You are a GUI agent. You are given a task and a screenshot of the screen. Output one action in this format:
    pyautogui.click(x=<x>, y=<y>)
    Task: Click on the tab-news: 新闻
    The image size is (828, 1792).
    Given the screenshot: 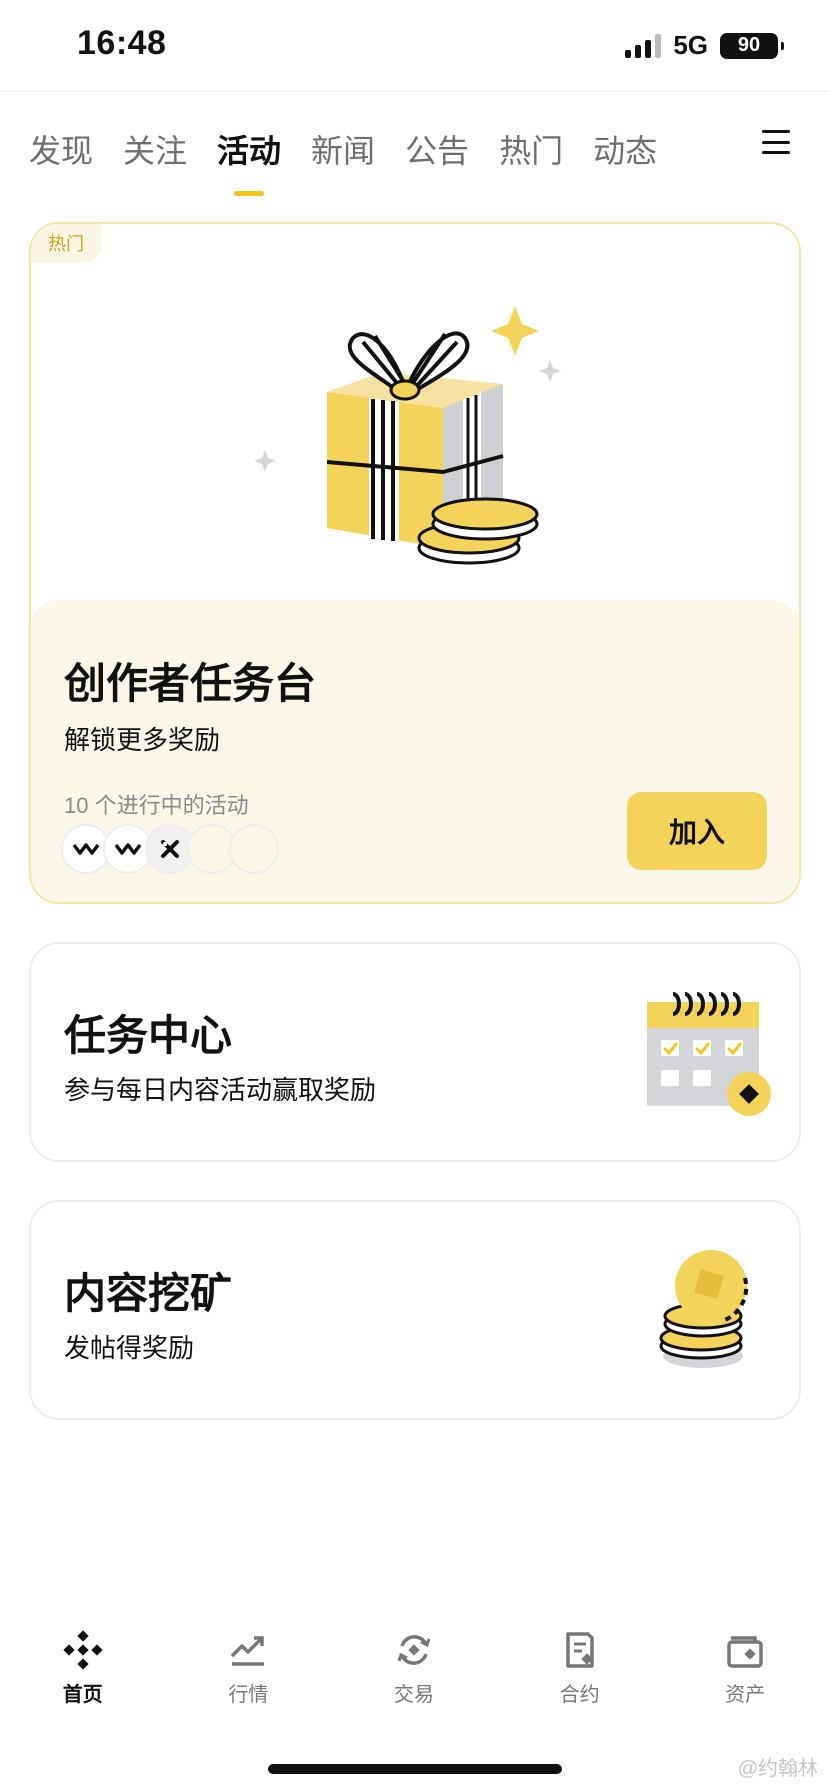 What is the action you would take?
    pyautogui.click(x=343, y=149)
    